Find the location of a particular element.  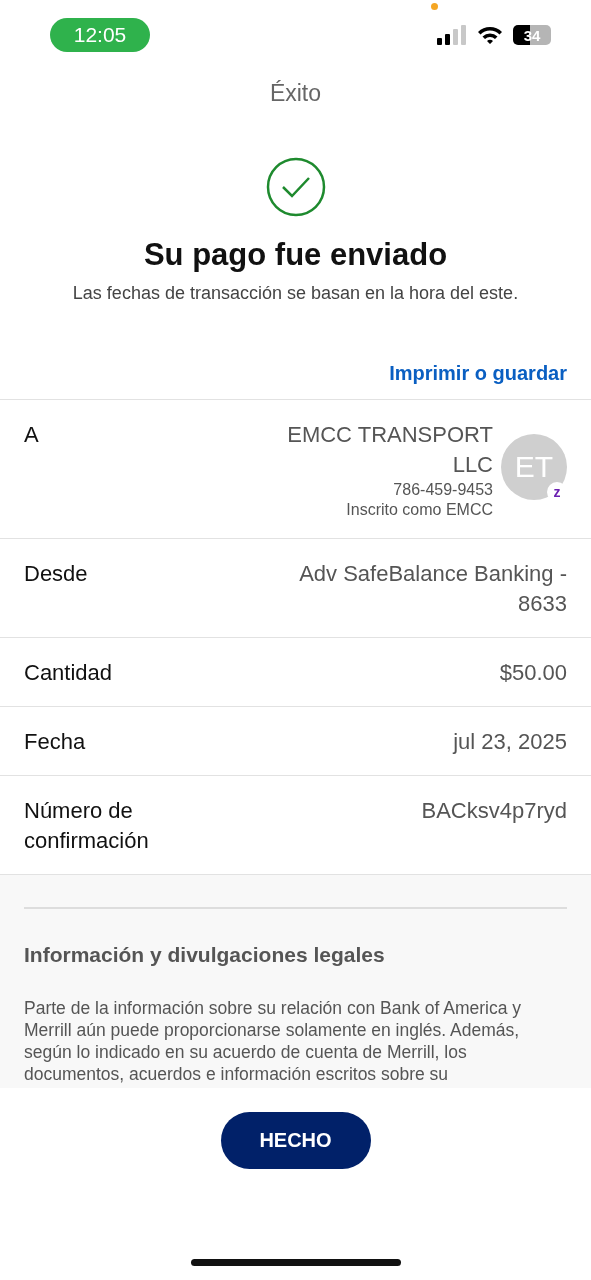

detail-label: Número de confirmación is located at coordinates (87, 826).